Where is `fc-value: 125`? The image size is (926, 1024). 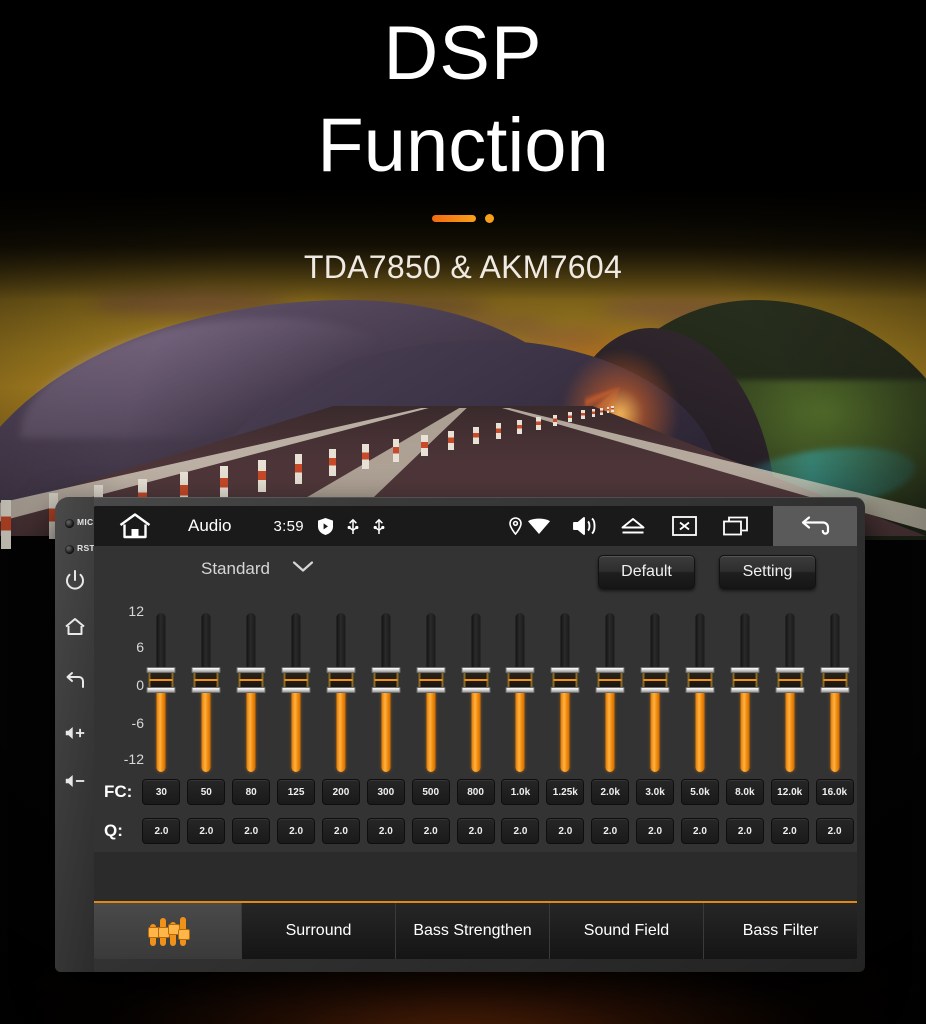
fc-value: 125 is located at coordinates (296, 792).